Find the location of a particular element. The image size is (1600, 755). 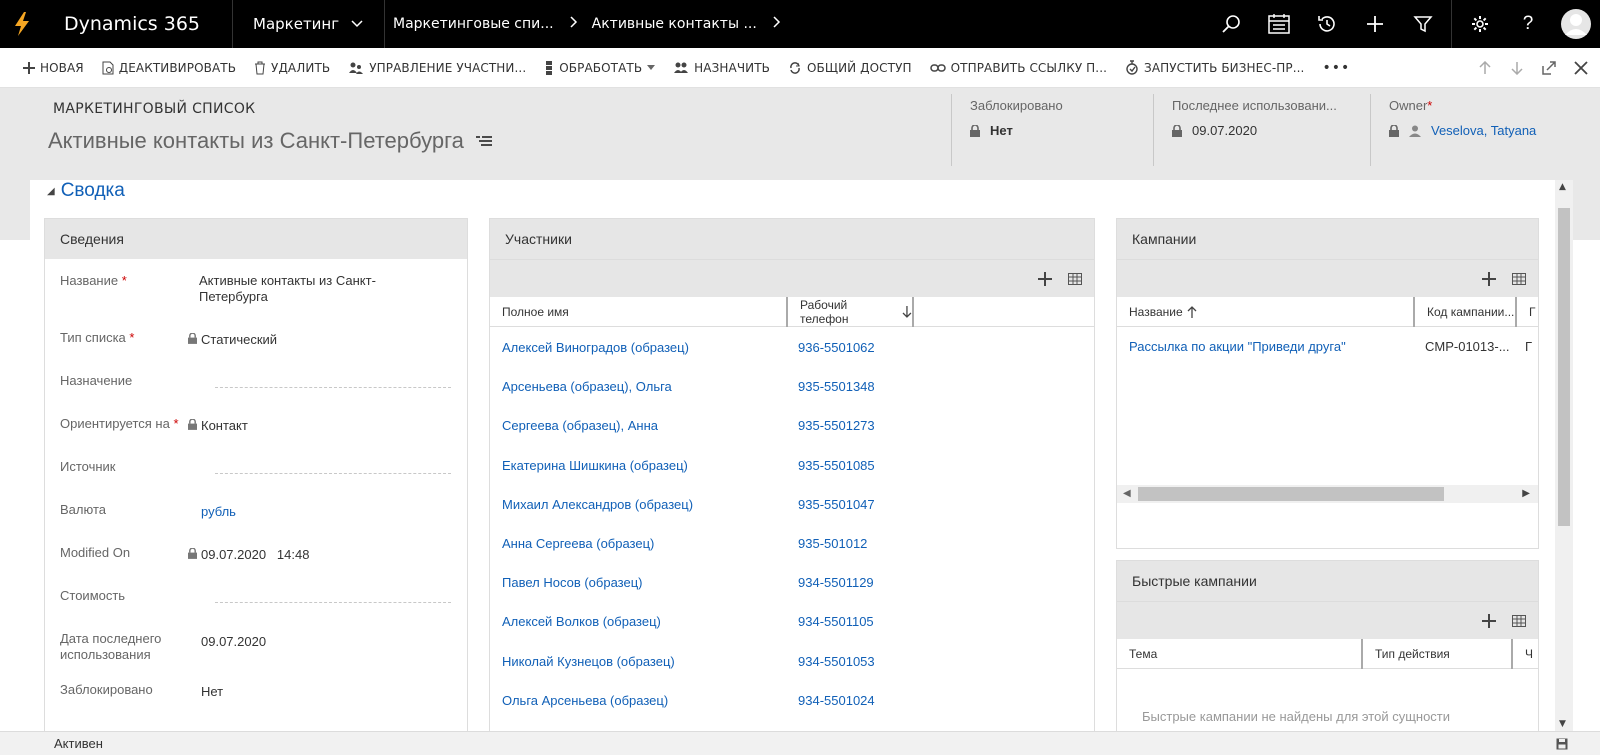

dynamics-logo-icon is located at coordinates (22, 24).